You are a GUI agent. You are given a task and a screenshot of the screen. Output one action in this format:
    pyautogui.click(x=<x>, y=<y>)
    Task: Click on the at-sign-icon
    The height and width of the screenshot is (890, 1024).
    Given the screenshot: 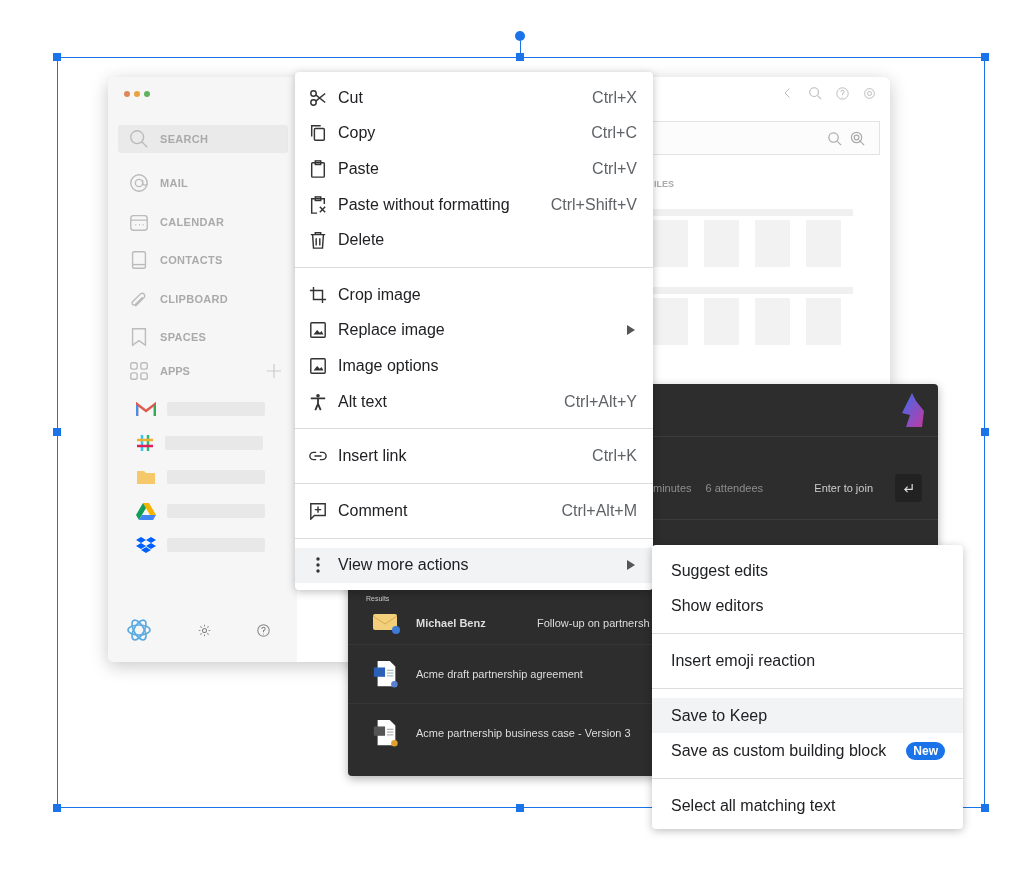 What is the action you would take?
    pyautogui.click(x=139, y=183)
    